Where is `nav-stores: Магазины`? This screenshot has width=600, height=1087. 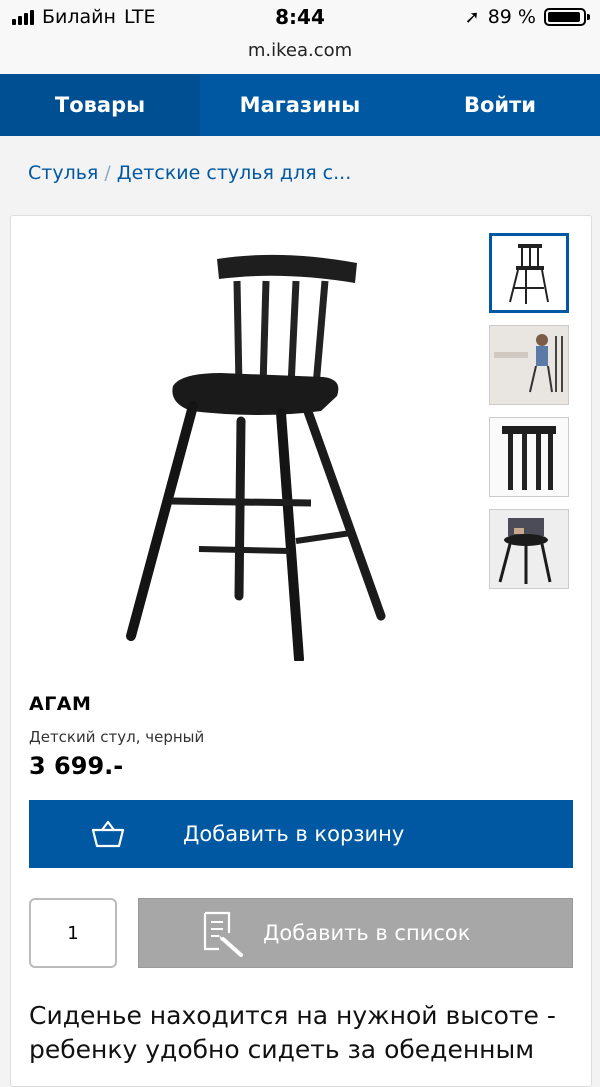 nav-stores: Магазины is located at coordinates (300, 105).